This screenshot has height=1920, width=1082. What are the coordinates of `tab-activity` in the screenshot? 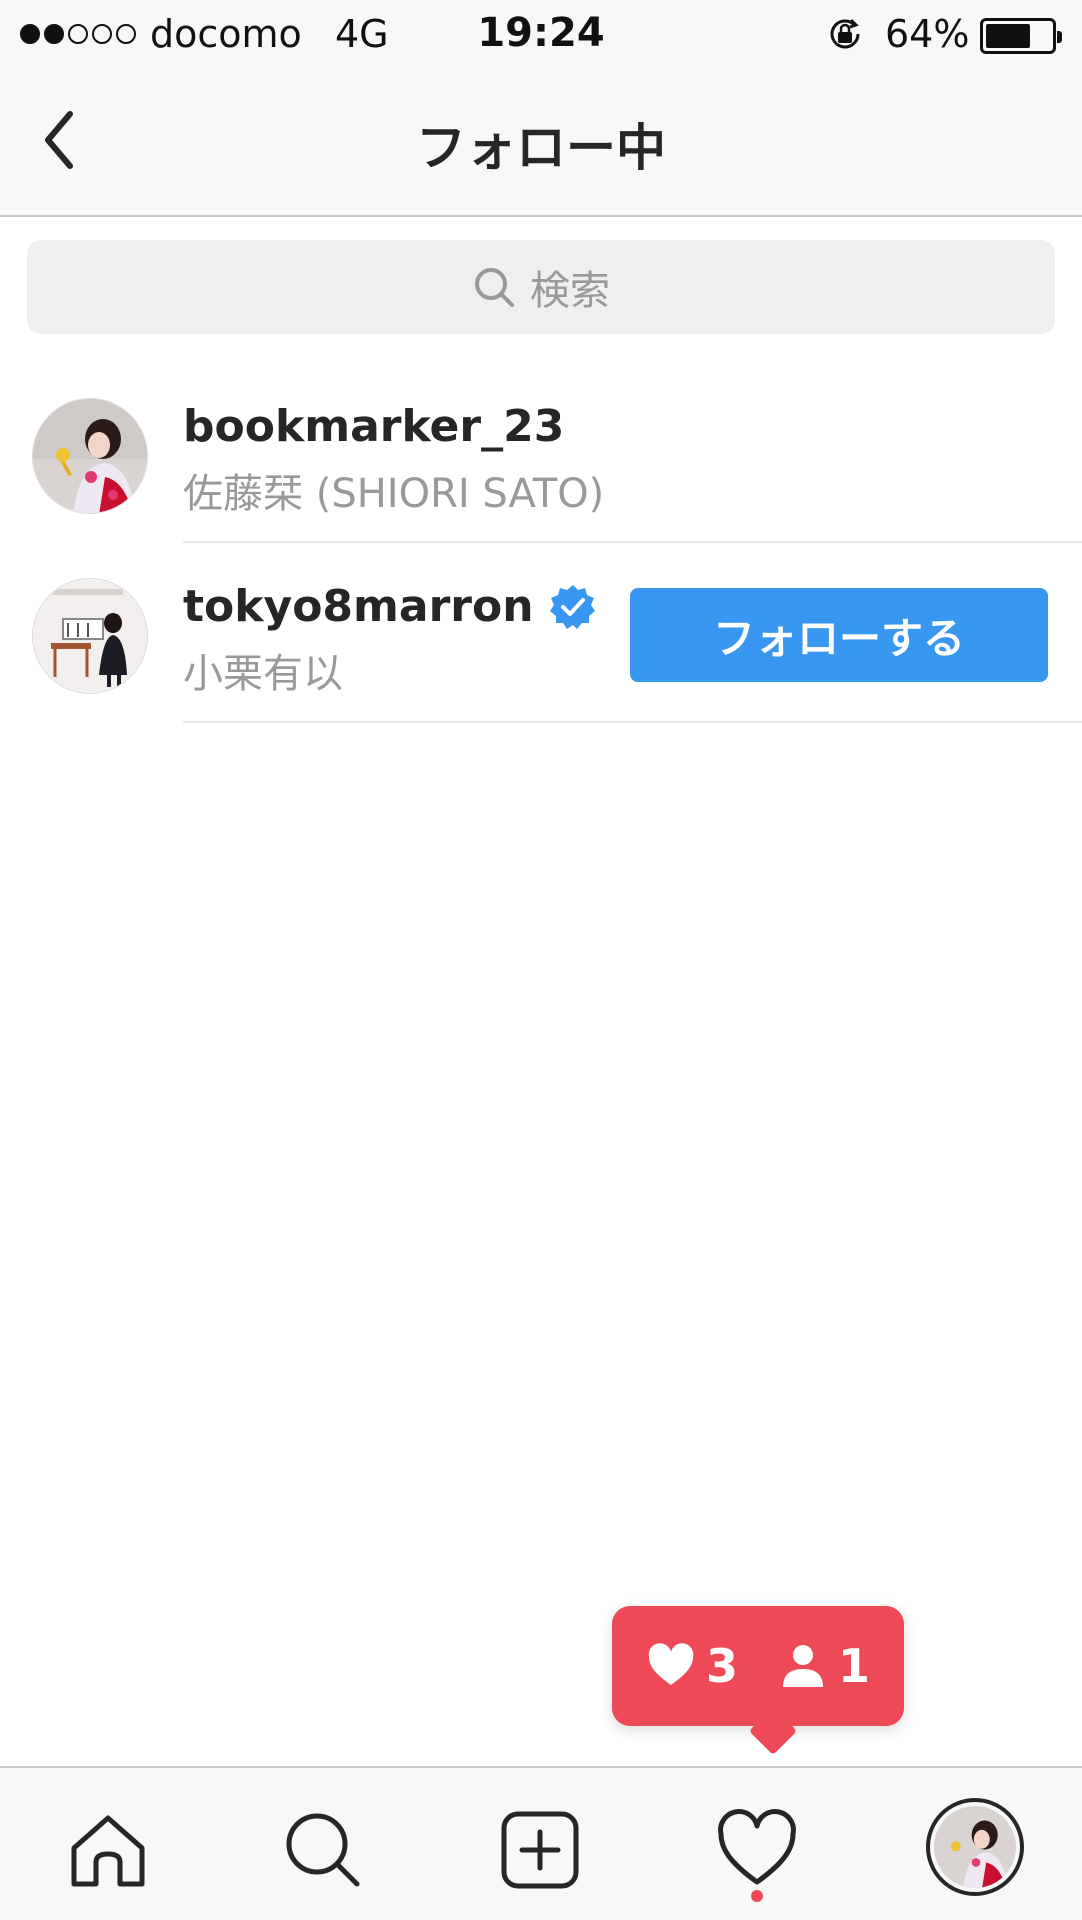 It's located at (757, 1850).